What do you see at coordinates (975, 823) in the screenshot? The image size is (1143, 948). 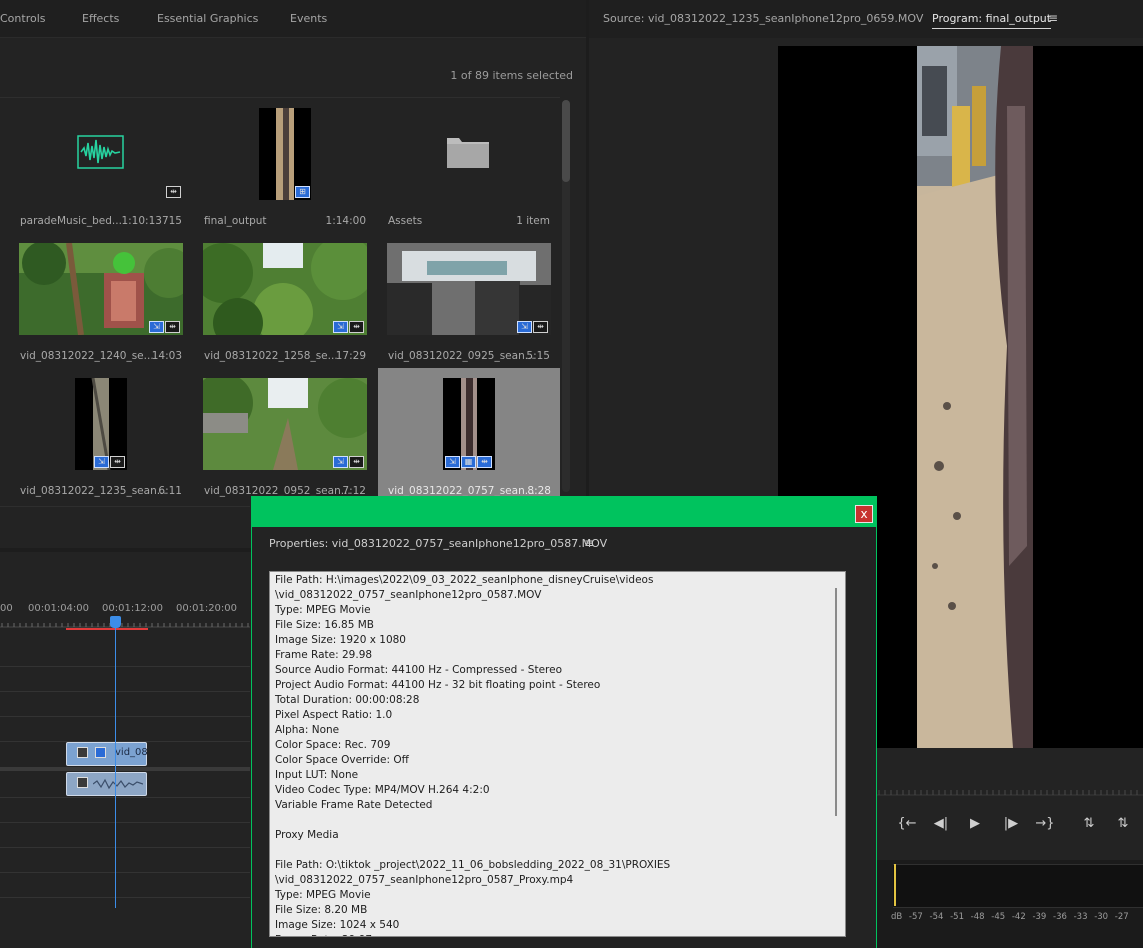 I see `play-button: ▶` at bounding box center [975, 823].